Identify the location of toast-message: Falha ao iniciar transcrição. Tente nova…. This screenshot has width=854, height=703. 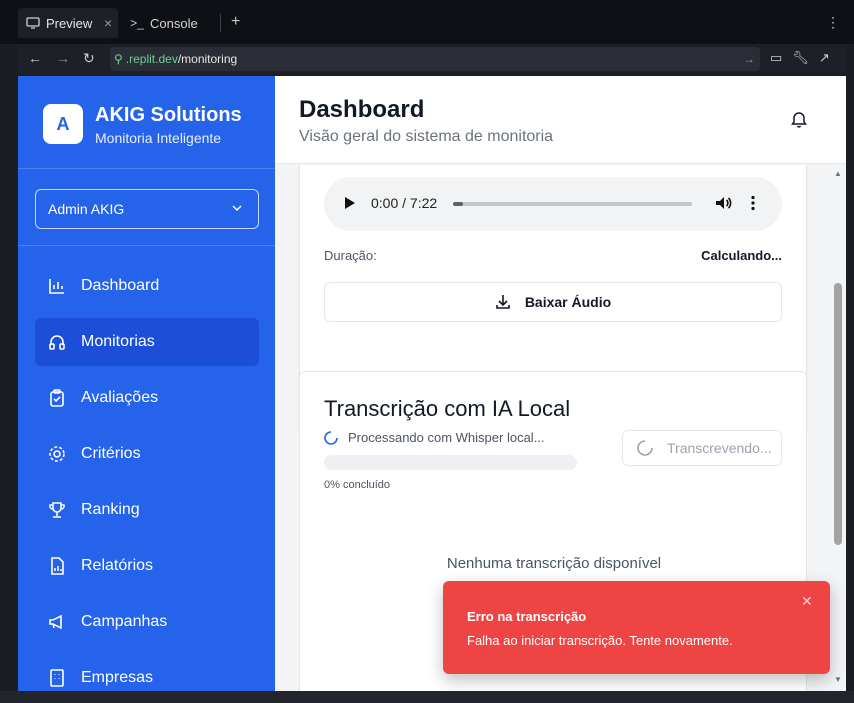
(600, 640).